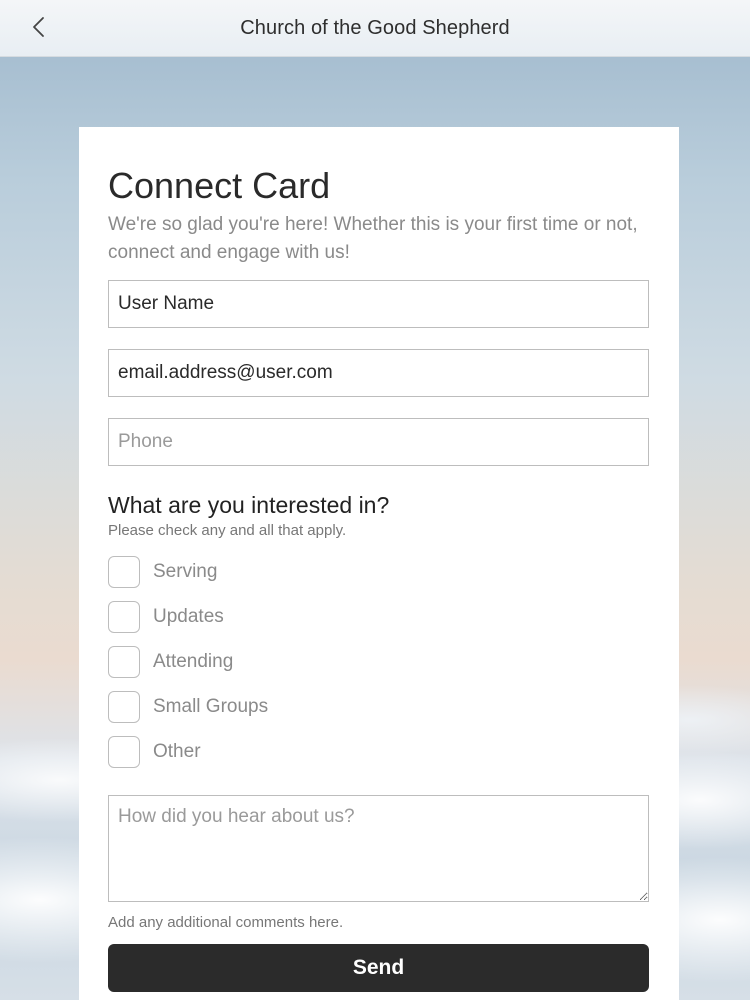 The height and width of the screenshot is (1000, 750). Describe the element at coordinates (219, 185) in the screenshot. I see `form-title: Connect Card` at that location.